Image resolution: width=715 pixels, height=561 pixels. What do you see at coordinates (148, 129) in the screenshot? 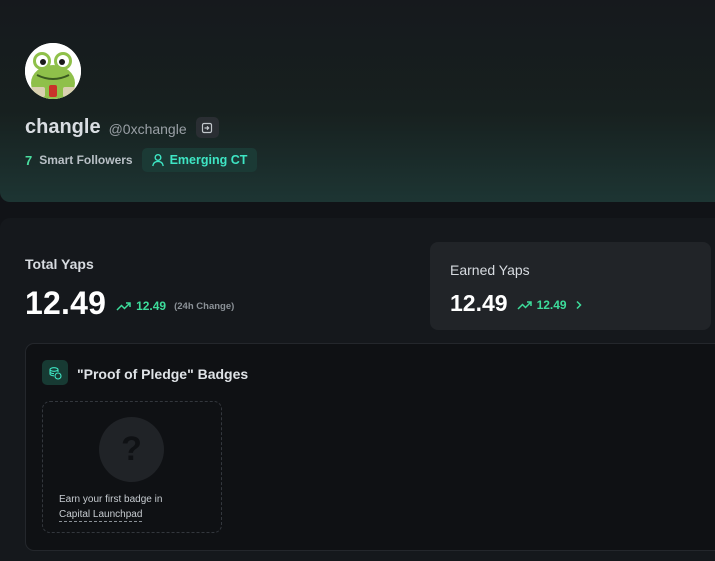
I see `user-handle: @0xchangle` at bounding box center [148, 129].